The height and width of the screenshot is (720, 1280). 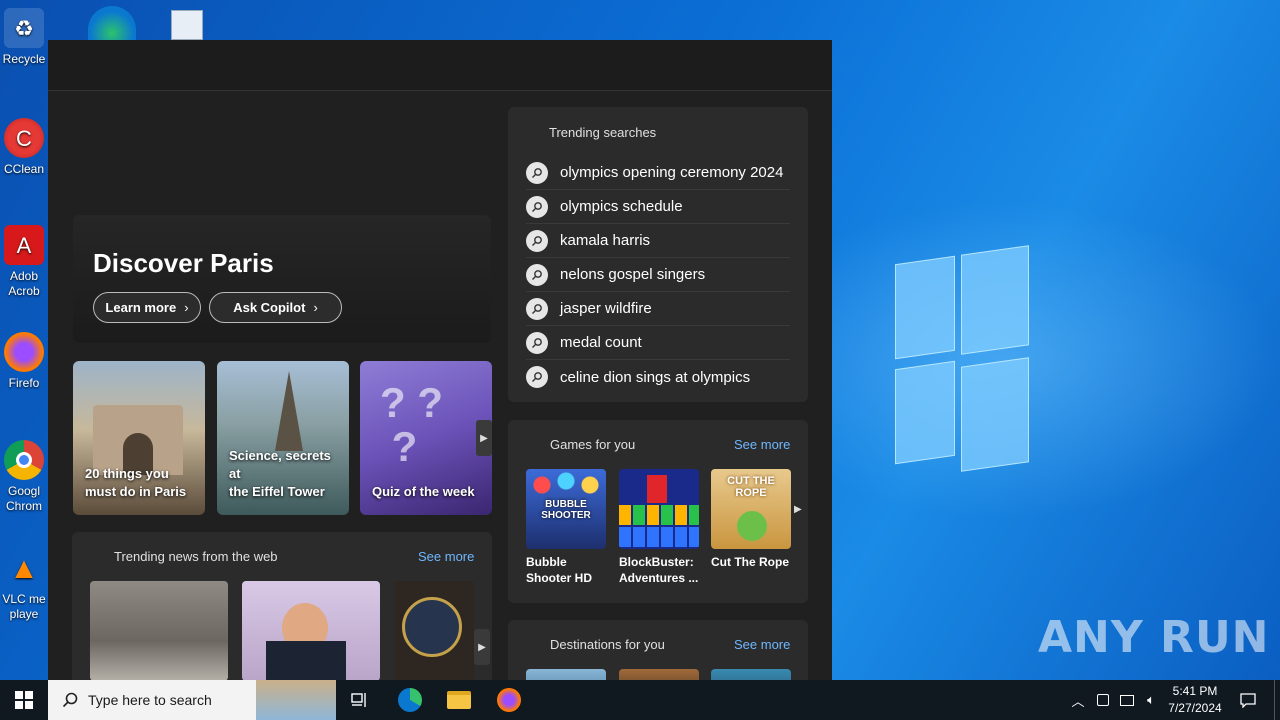 What do you see at coordinates (1195, 708) in the screenshot?
I see `clock-date: 7/27/2024` at bounding box center [1195, 708].